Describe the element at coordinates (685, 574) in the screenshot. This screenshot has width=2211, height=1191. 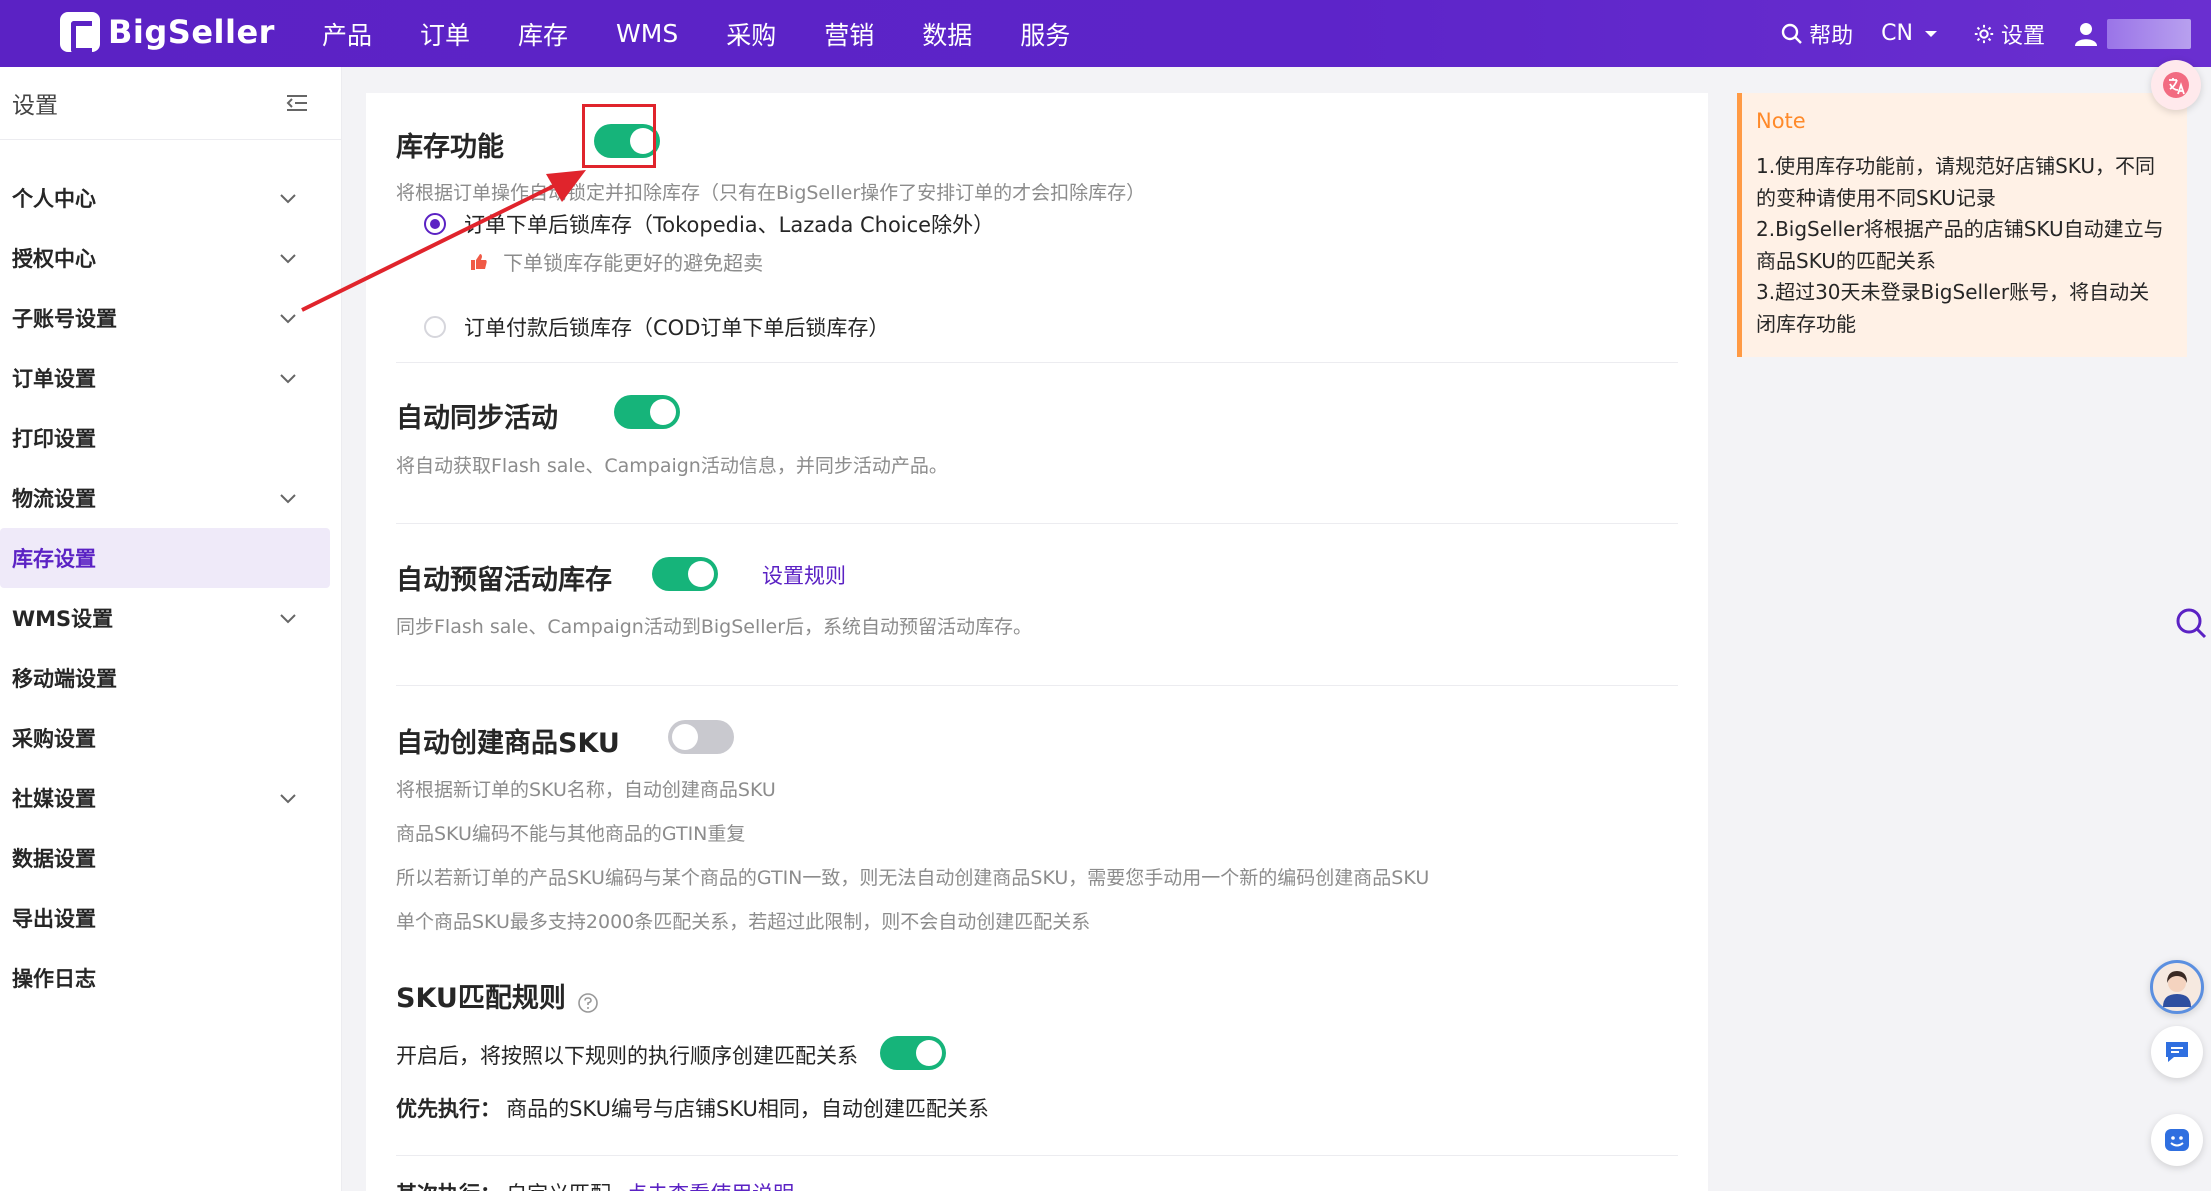
I see `auto-reserve-toggle` at that location.